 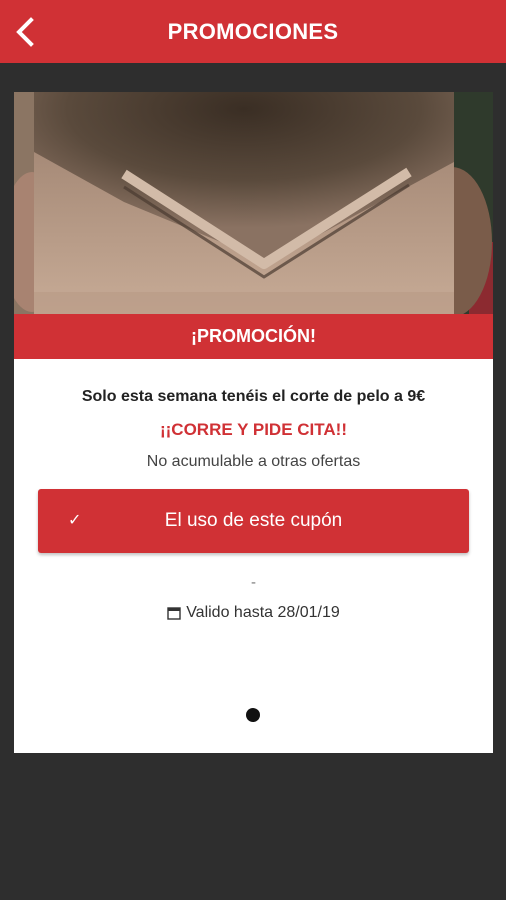 I want to click on app-bar: PROMOCIONES, so click(x=253, y=31).